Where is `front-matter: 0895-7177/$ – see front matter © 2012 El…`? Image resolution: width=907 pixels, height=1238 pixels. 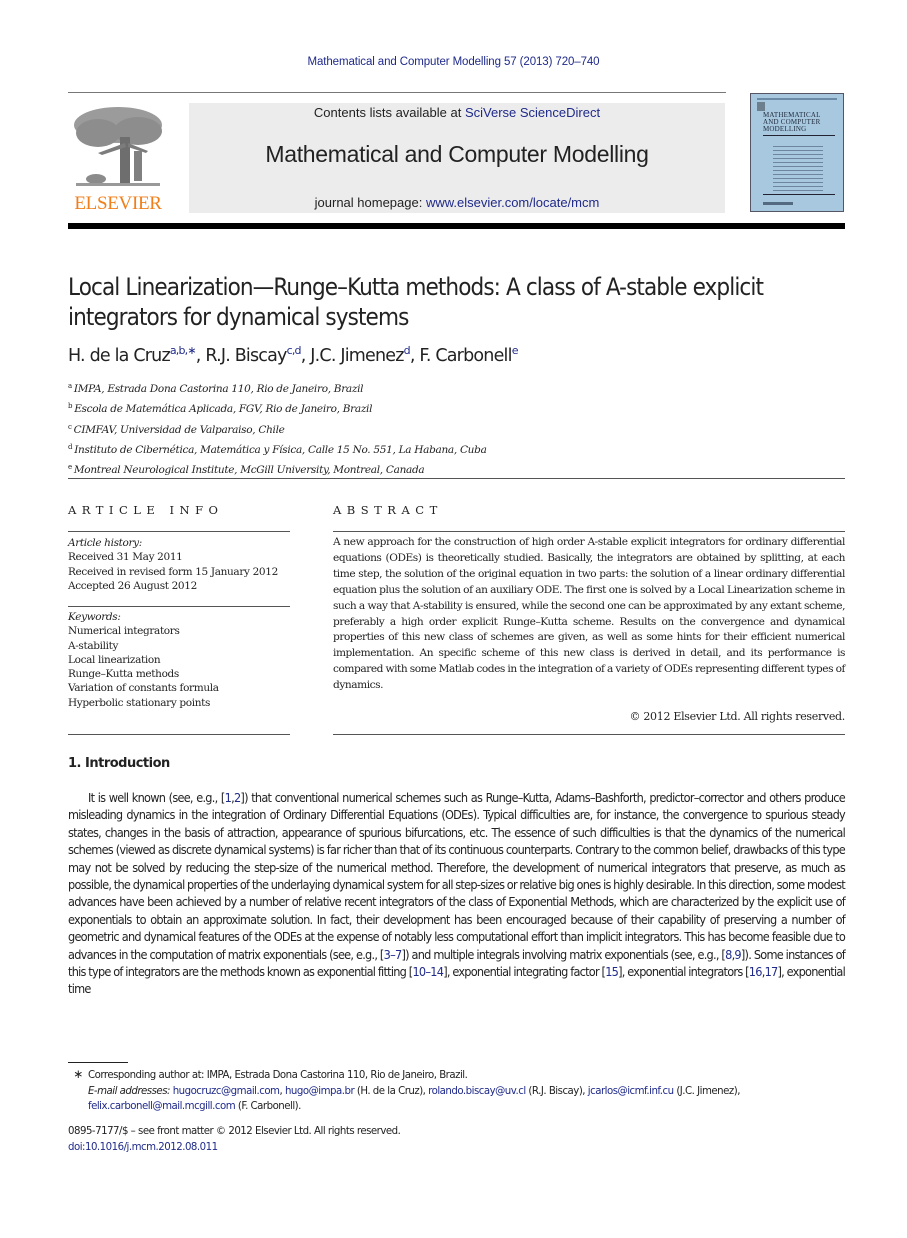
front-matter: 0895-7177/$ – see front matter © 2012 El… is located at coordinates (234, 1140).